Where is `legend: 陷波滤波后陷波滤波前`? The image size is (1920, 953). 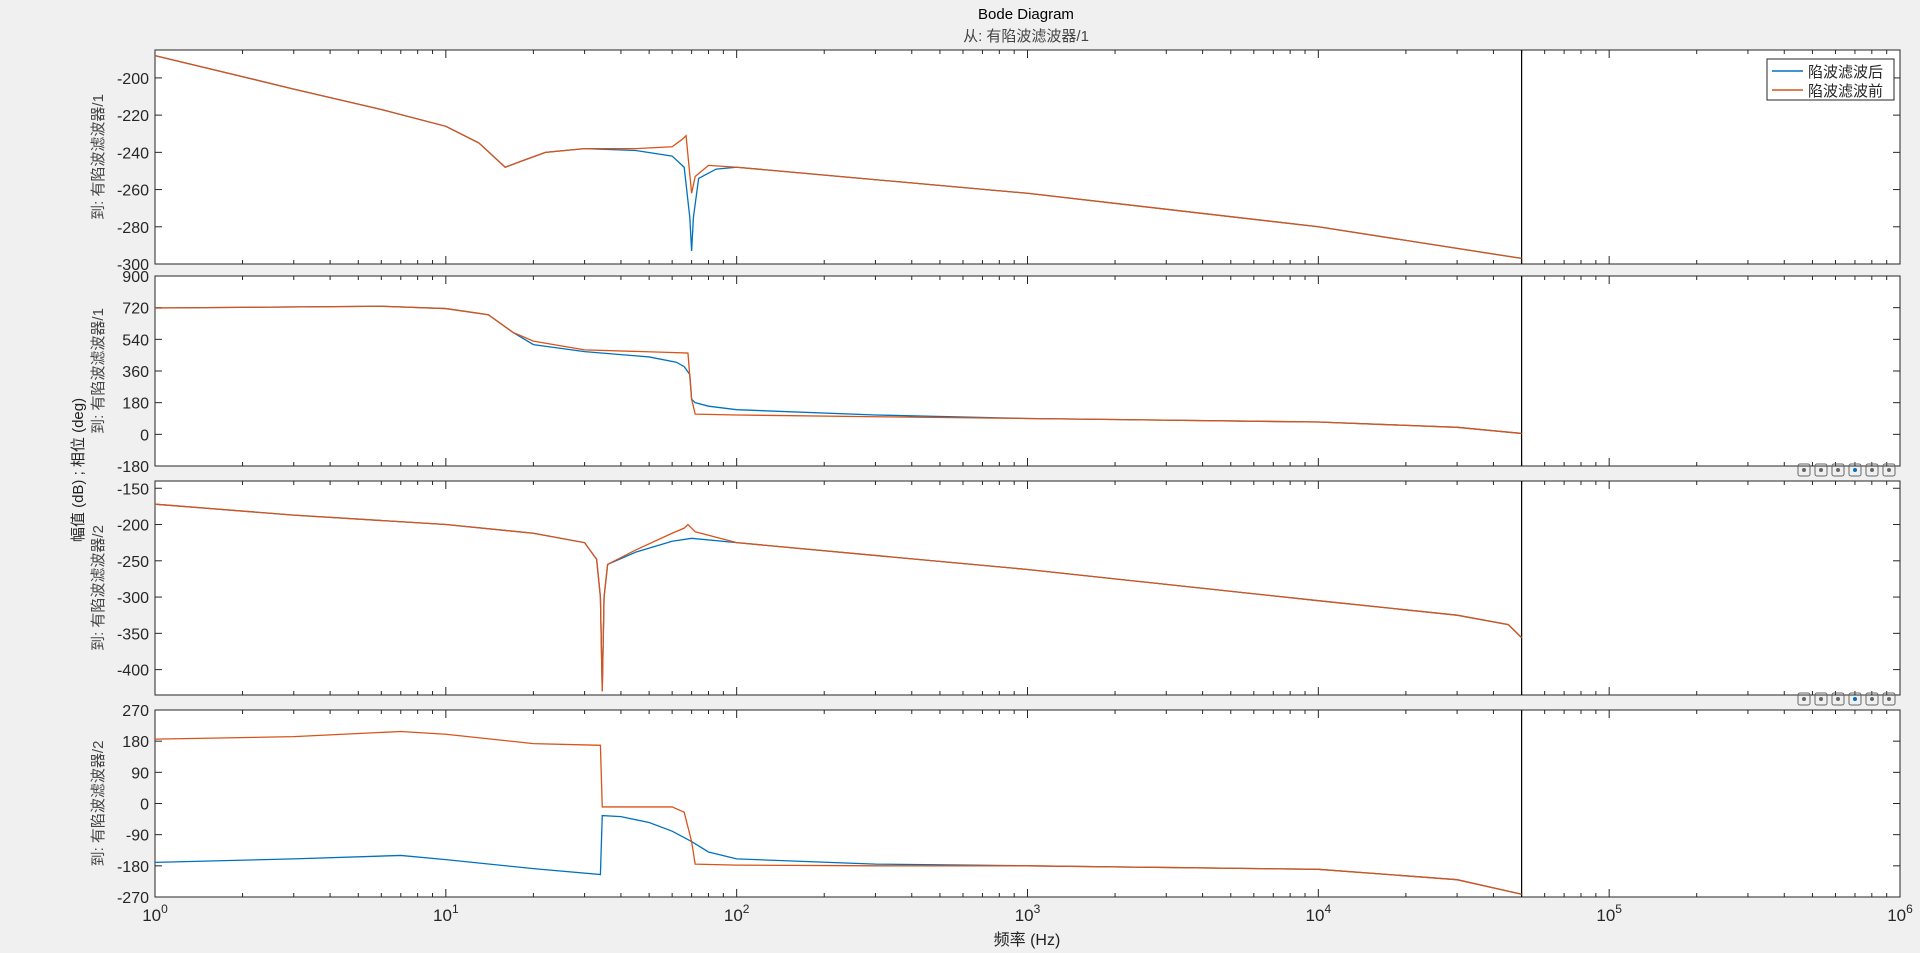
legend: 陷波滤波后陷波滤波前 is located at coordinates (1830, 79).